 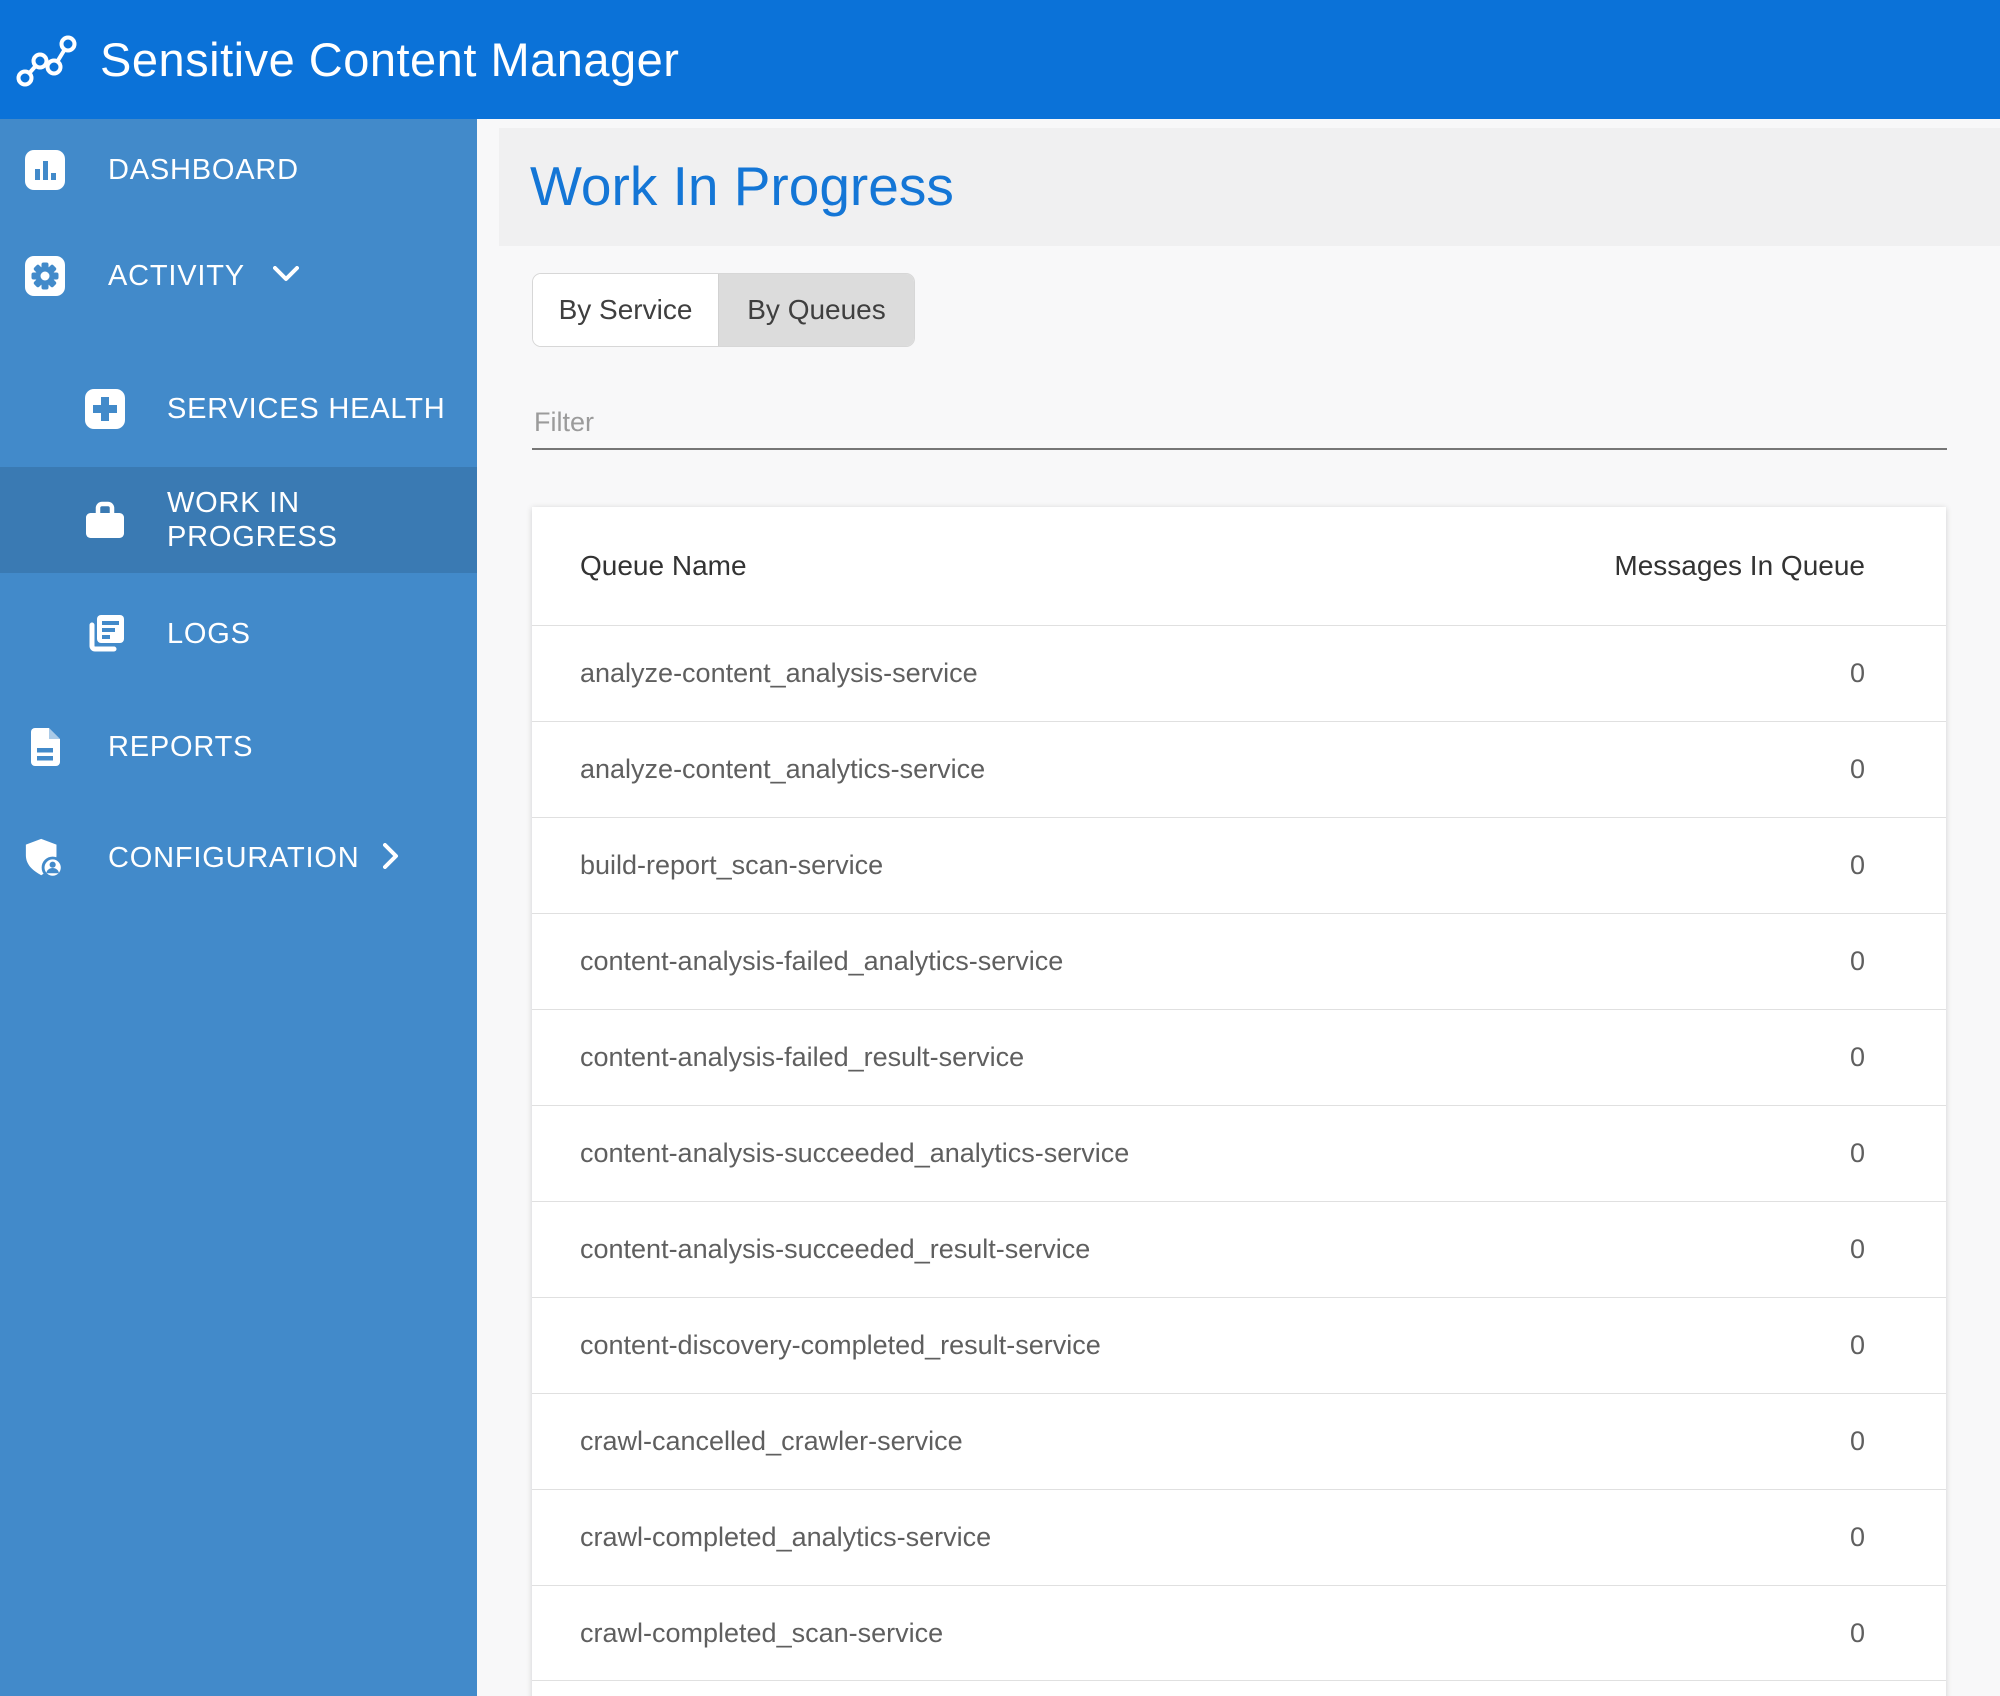 I want to click on table-row: analyze-content_analysis-service 0, so click(x=1239, y=673).